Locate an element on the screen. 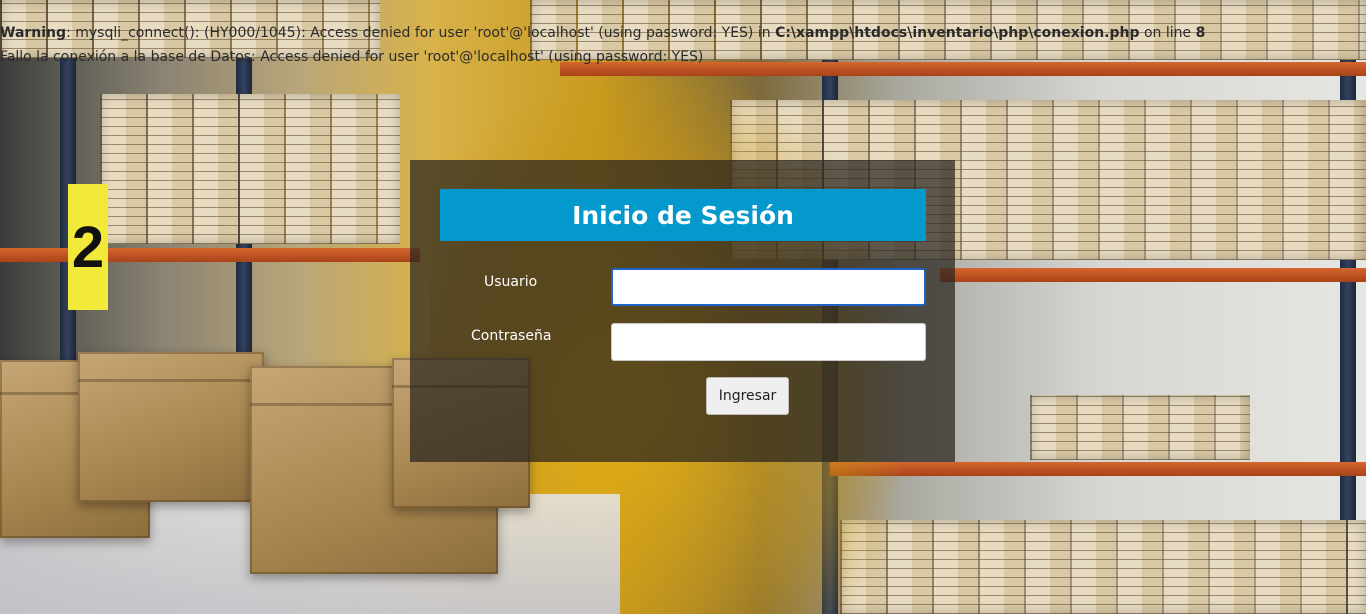  aisle-sign: 2 is located at coordinates (88, 247).